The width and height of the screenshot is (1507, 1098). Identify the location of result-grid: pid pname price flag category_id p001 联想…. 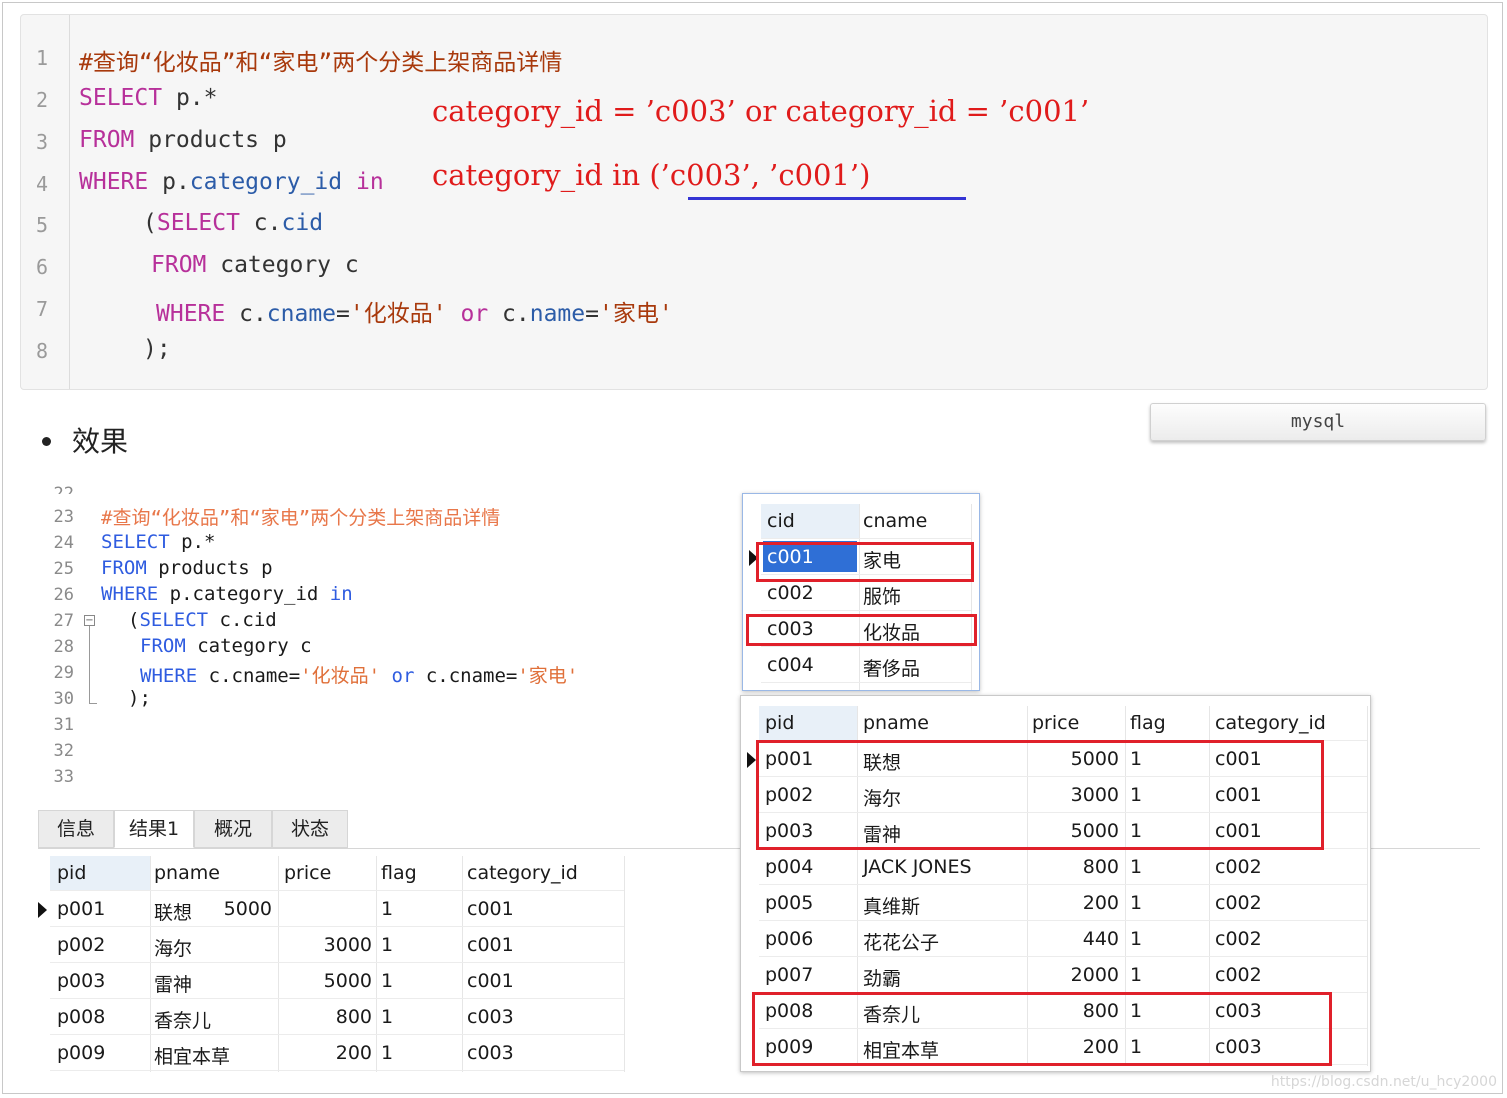
(330, 964).